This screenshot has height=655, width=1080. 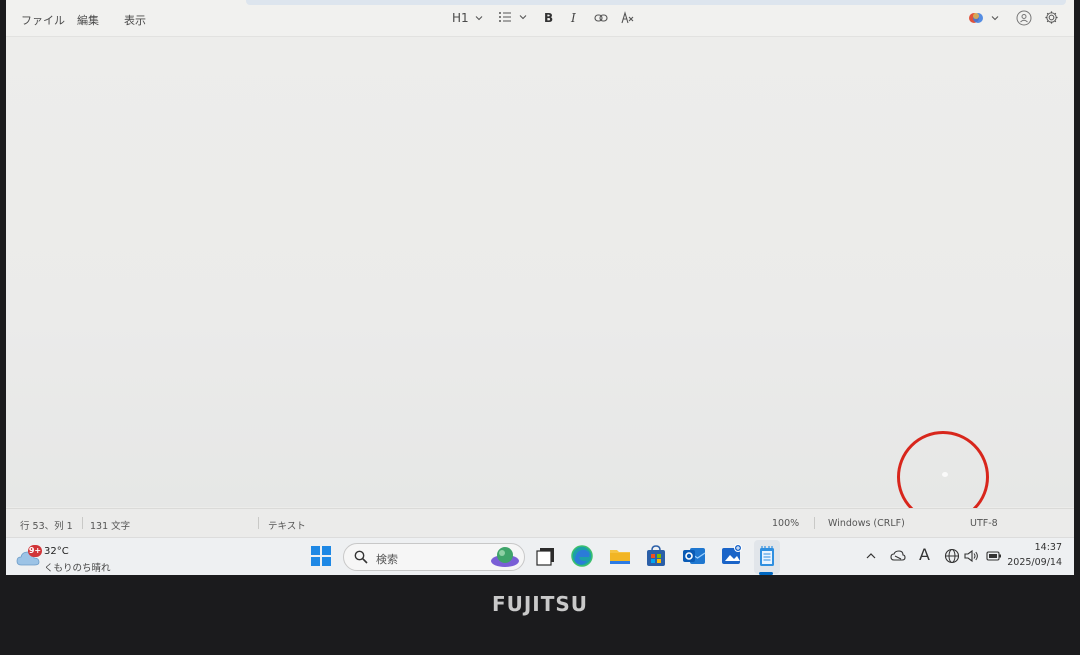 What do you see at coordinates (460, 18) in the screenshot?
I see `heading-label: H1` at bounding box center [460, 18].